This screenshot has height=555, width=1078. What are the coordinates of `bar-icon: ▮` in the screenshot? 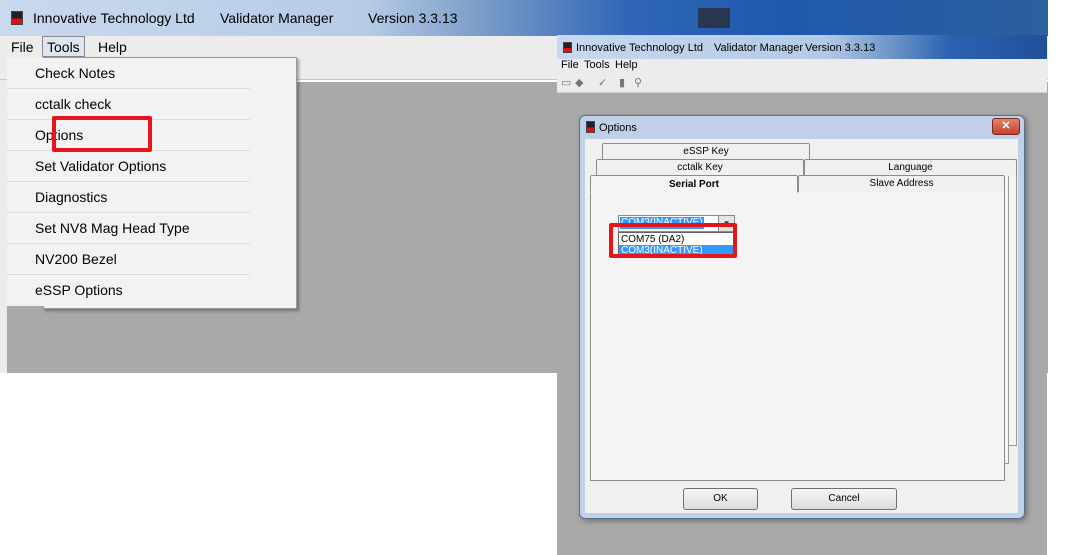 It's located at (622, 82).